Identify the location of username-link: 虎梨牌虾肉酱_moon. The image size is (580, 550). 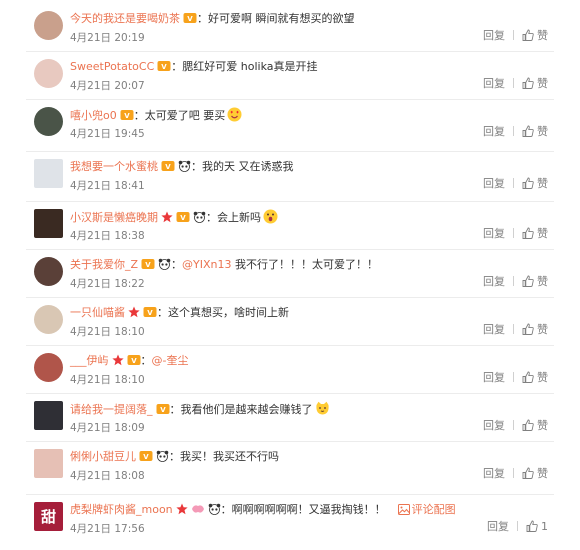
(121, 509).